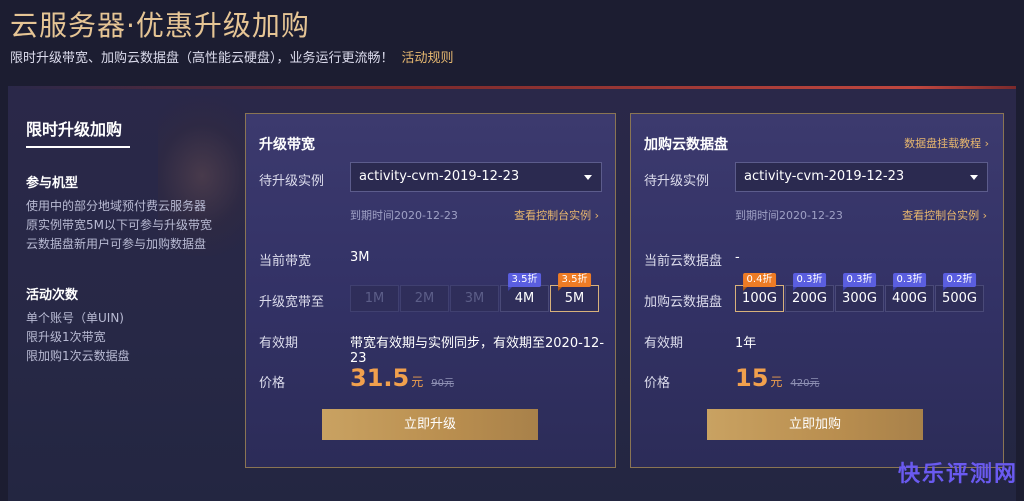 The image size is (1024, 501). What do you see at coordinates (74, 129) in the screenshot?
I see `left-panel-title: 限时升级加购` at bounding box center [74, 129].